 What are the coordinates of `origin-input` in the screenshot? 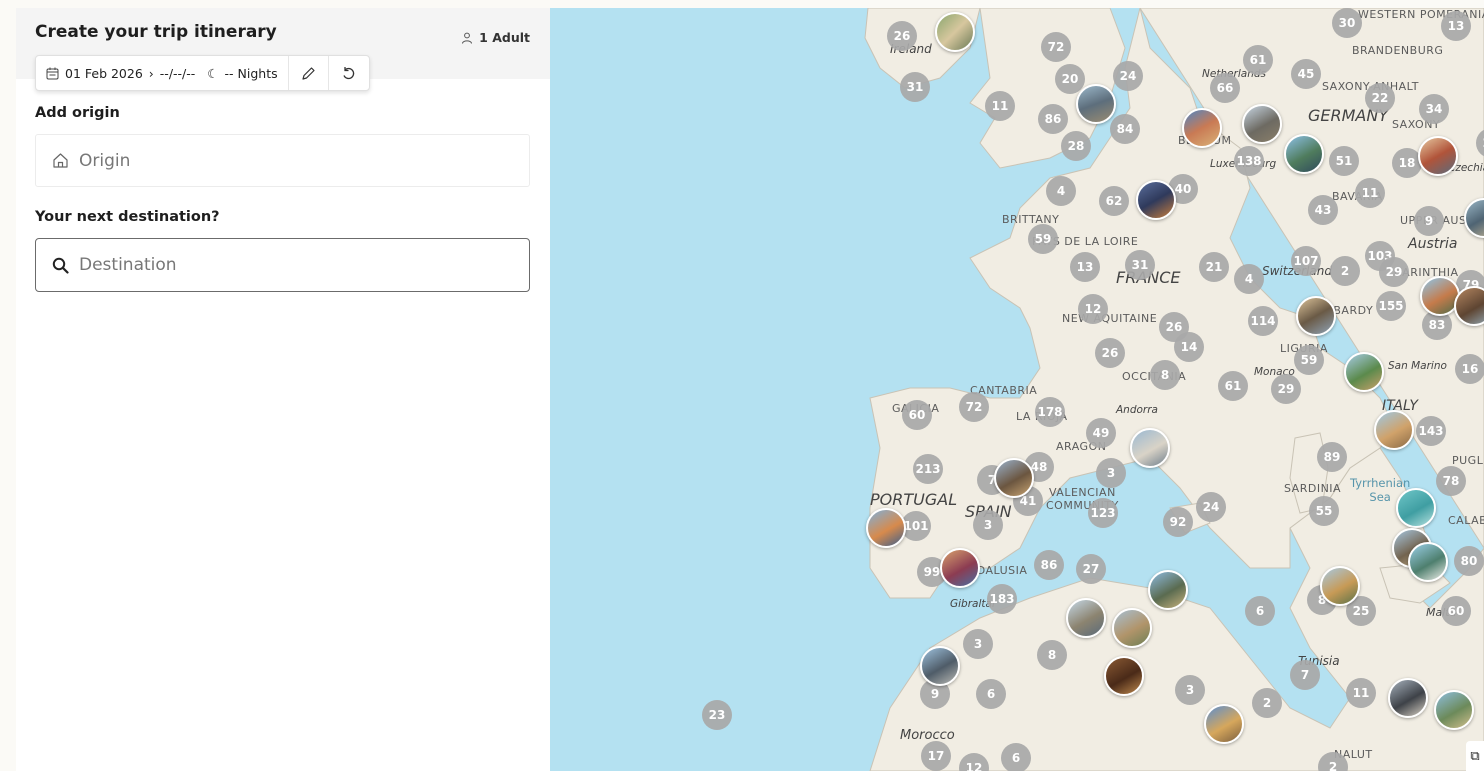 It's located at (296, 160).